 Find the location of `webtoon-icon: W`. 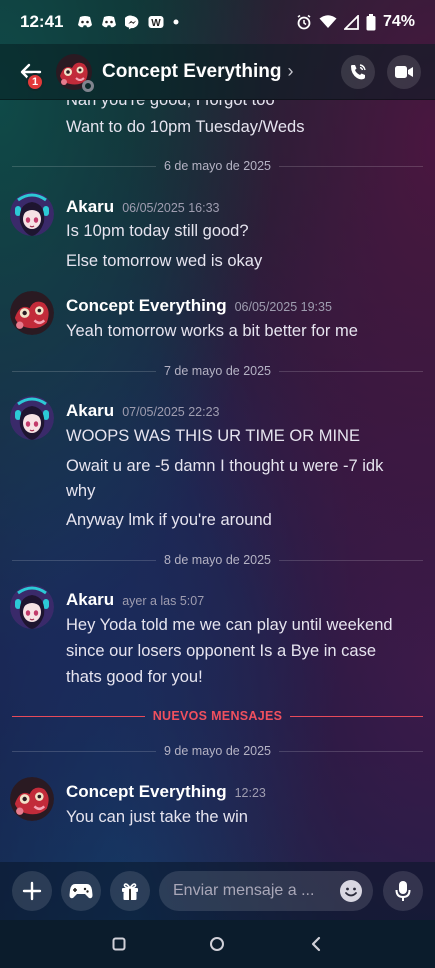

webtoon-icon: W is located at coordinates (156, 22).